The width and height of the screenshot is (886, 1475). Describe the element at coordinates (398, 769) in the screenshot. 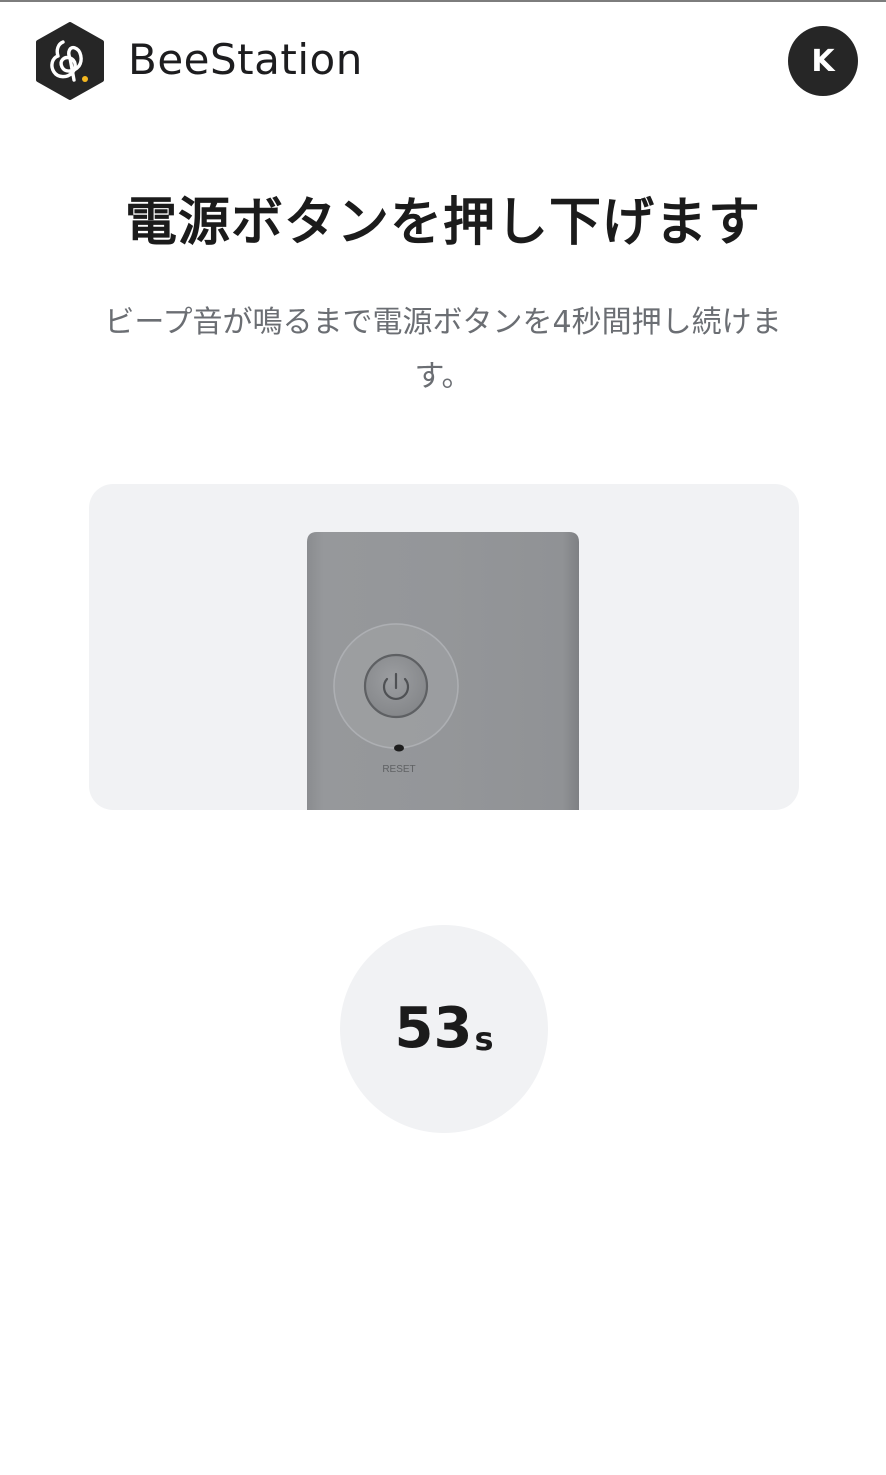

I see `reset-label: RESET` at that location.